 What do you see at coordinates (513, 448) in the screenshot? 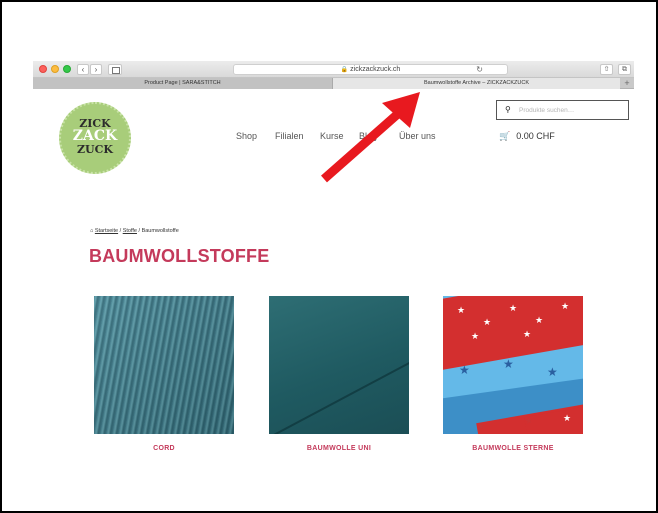
I see `product-title: BAUMWOLLE STERNE` at bounding box center [513, 448].